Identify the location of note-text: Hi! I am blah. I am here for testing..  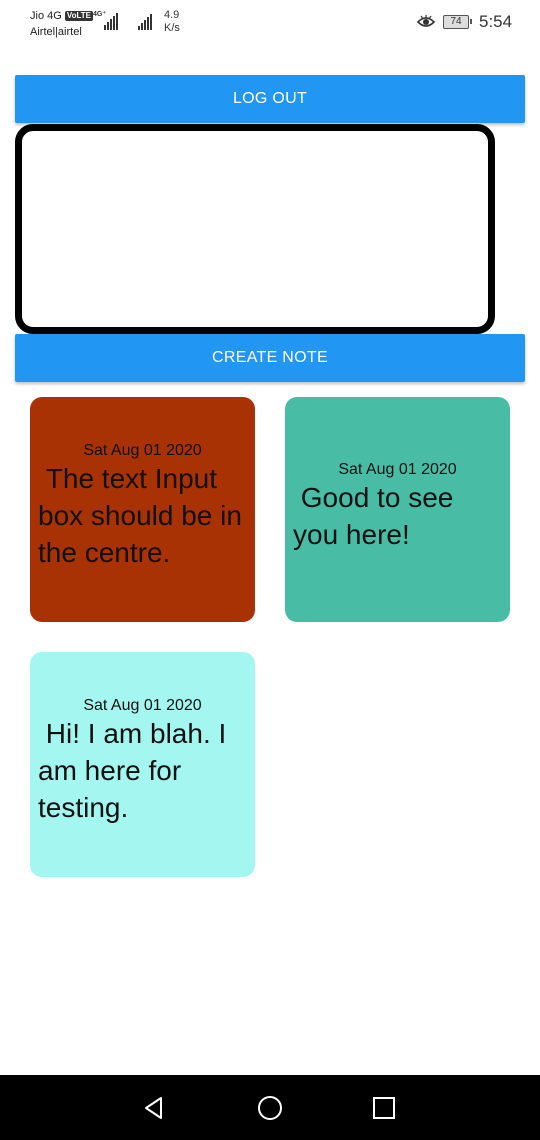
(136, 770).